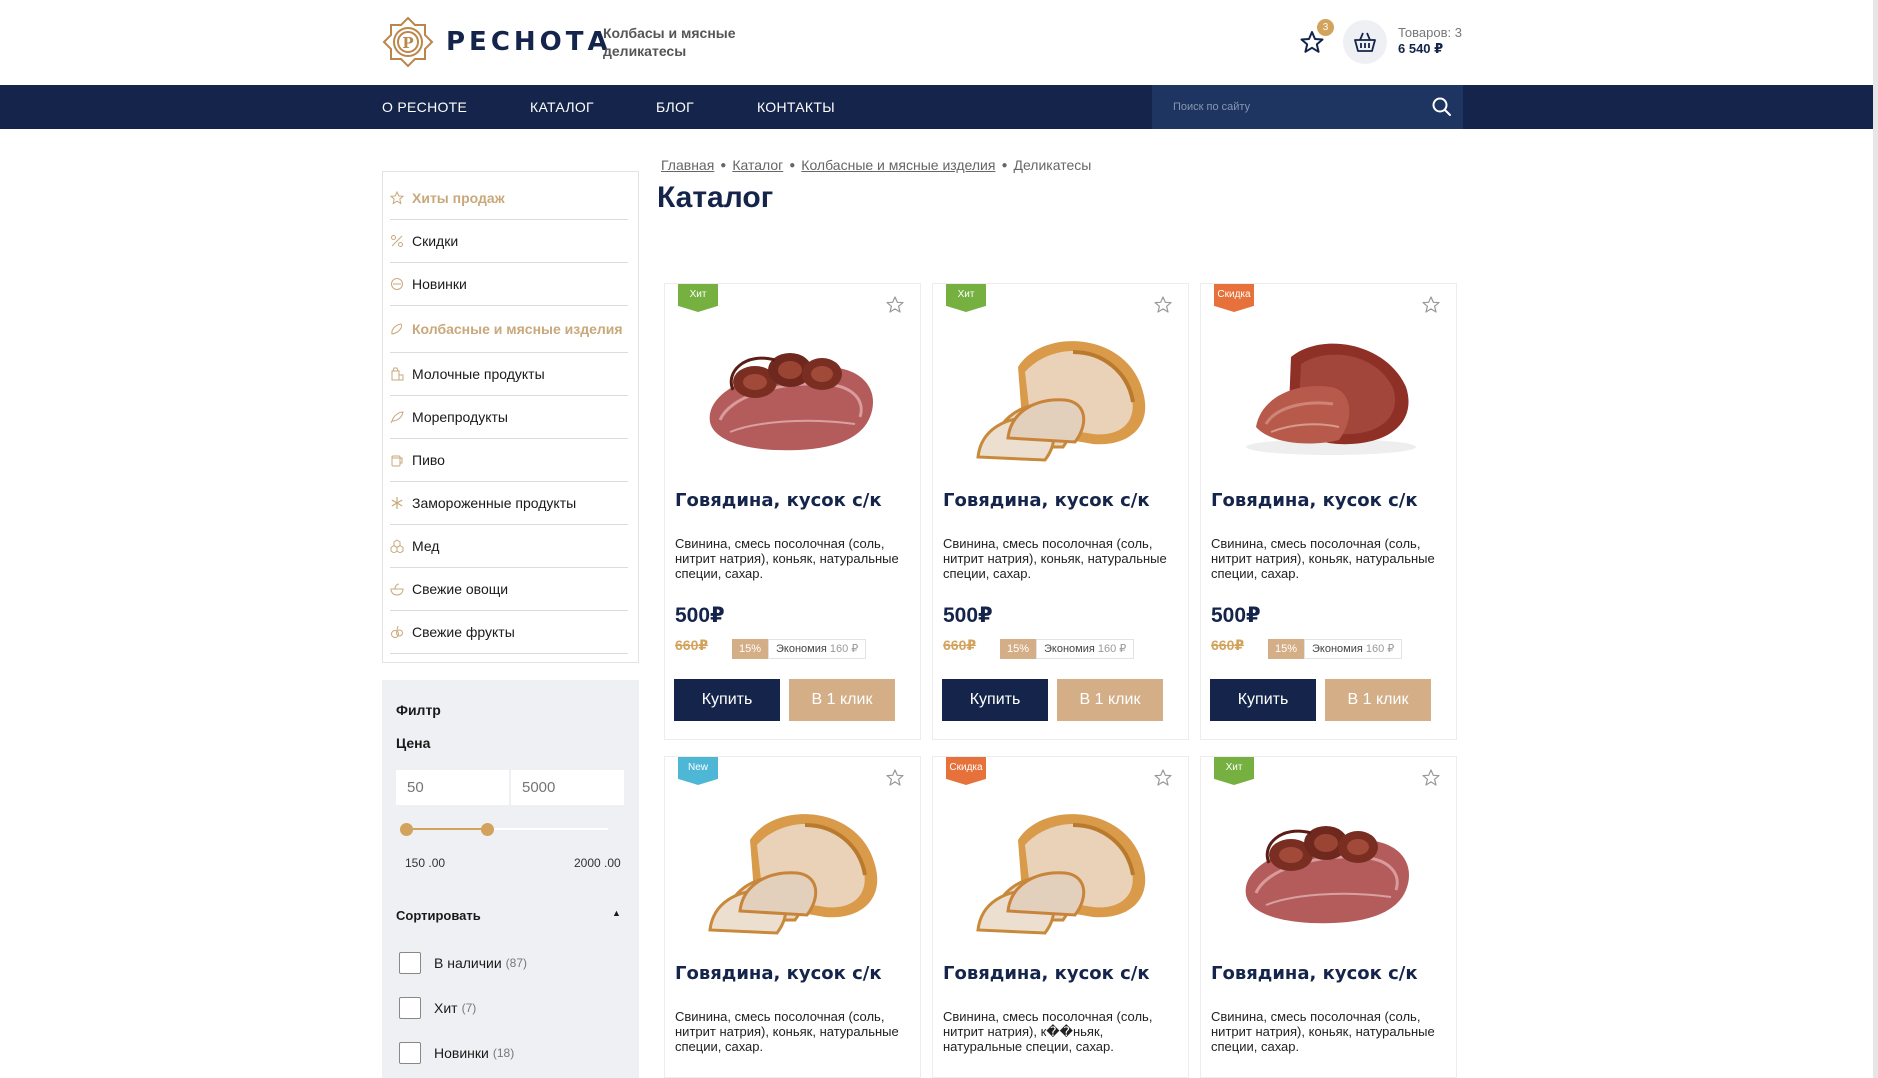 This screenshot has width=1878, height=1078. I want to click on nav-item-about: О РЕСНОТЕ, so click(424, 107).